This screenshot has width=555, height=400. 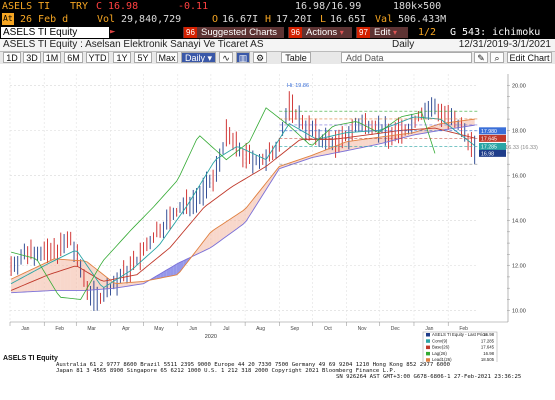 I want to click on volume-label: Vol, so click(x=106, y=19).